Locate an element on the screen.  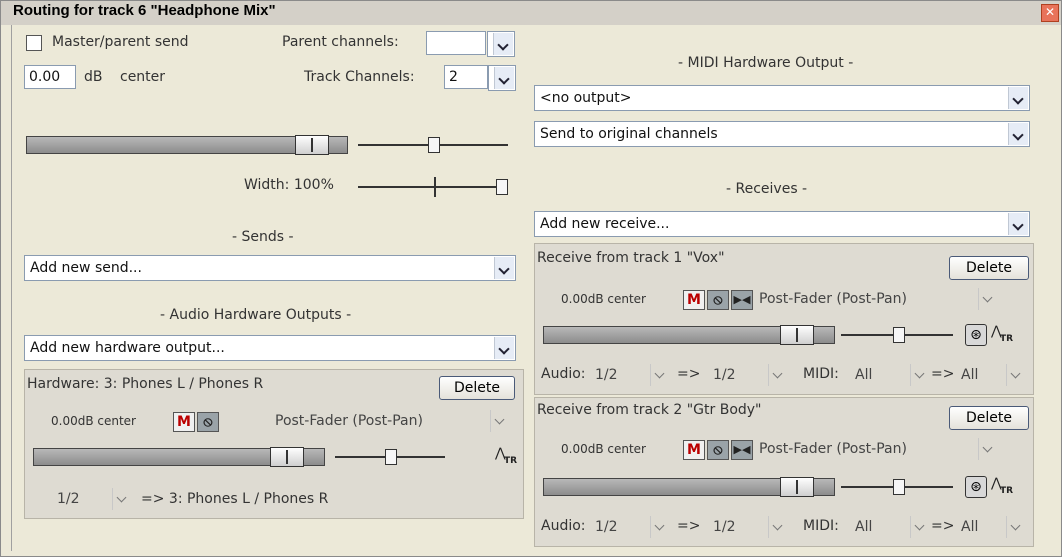
track-channels-select: 2 is located at coordinates (466, 77).